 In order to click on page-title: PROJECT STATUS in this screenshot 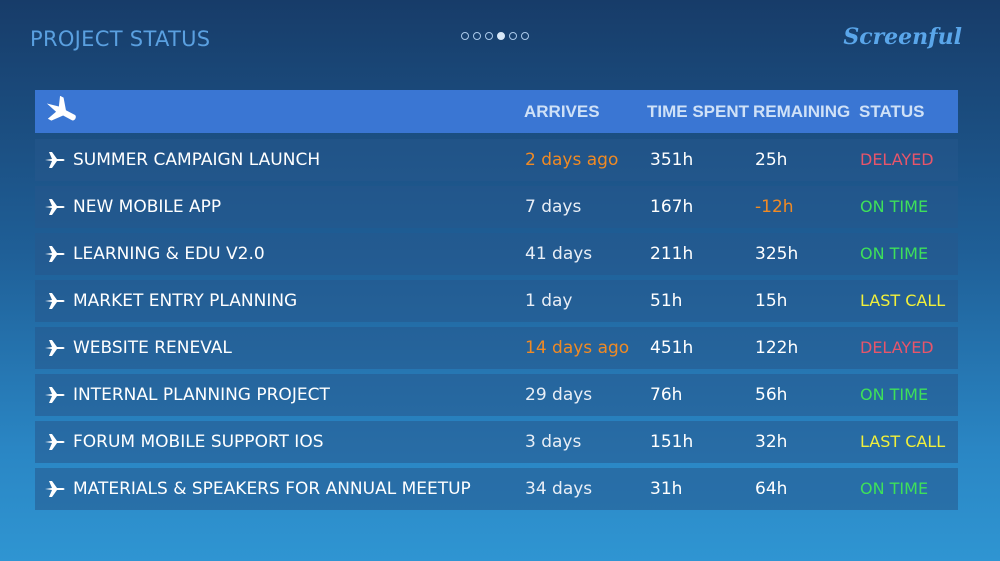, I will do `click(120, 39)`.